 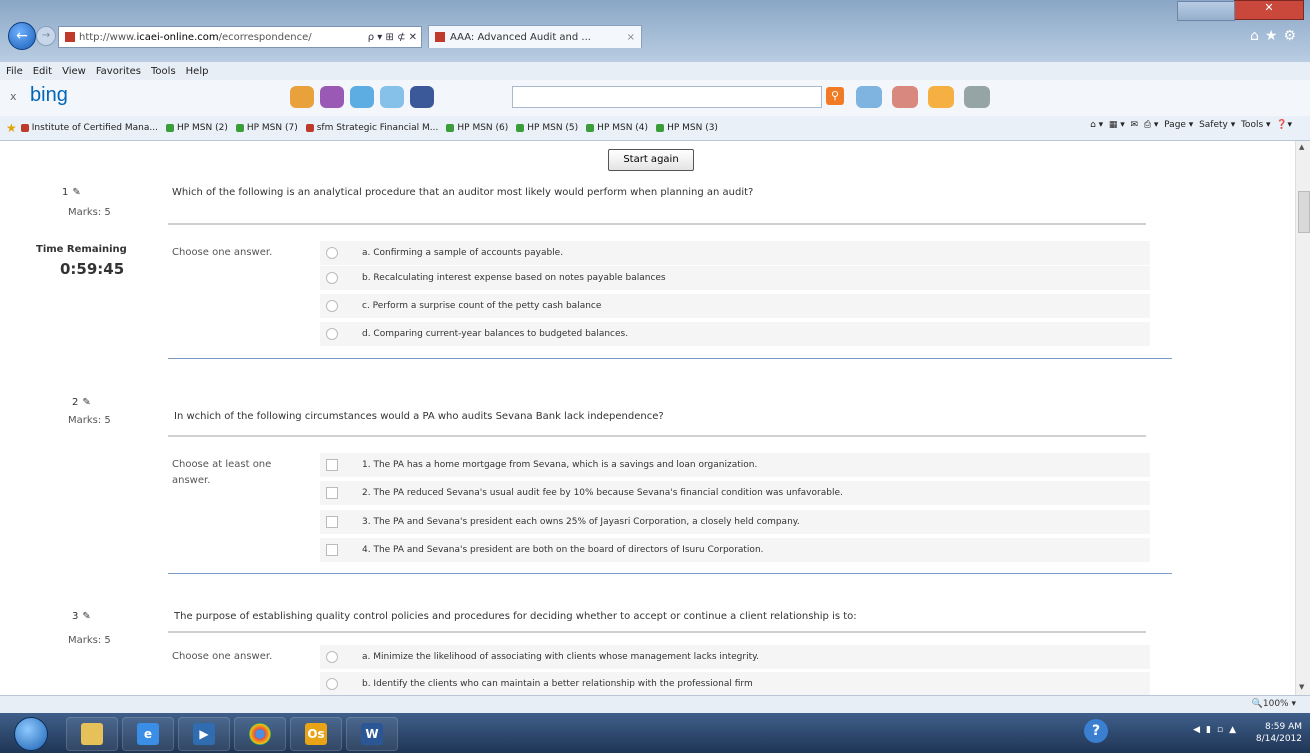 I want to click on favorite-link-3: HP MSN (7), so click(x=266, y=128).